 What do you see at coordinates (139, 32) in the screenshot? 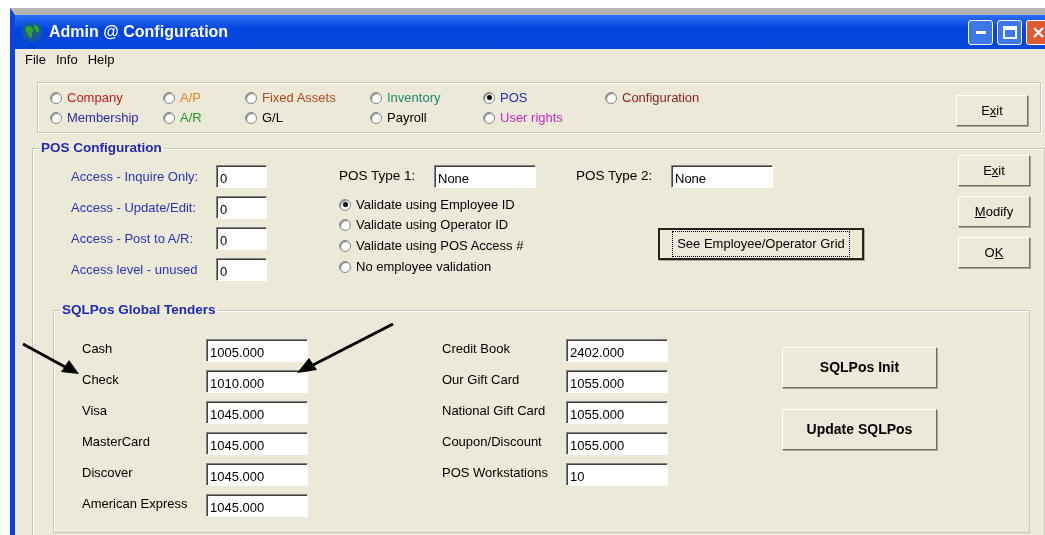
I see `window-title: Admin @ Configuration` at bounding box center [139, 32].